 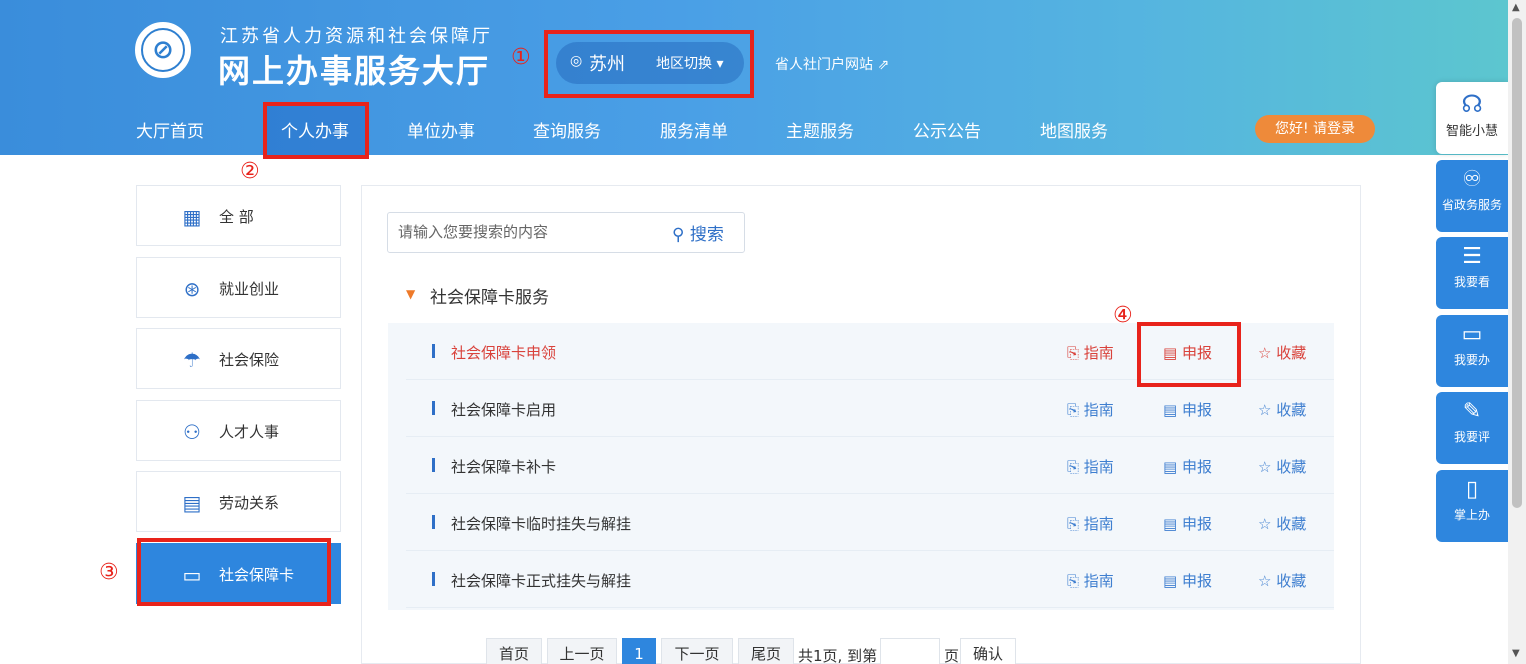 What do you see at coordinates (567, 129) in the screenshot?
I see `nav-query: 查询服务` at bounding box center [567, 129].